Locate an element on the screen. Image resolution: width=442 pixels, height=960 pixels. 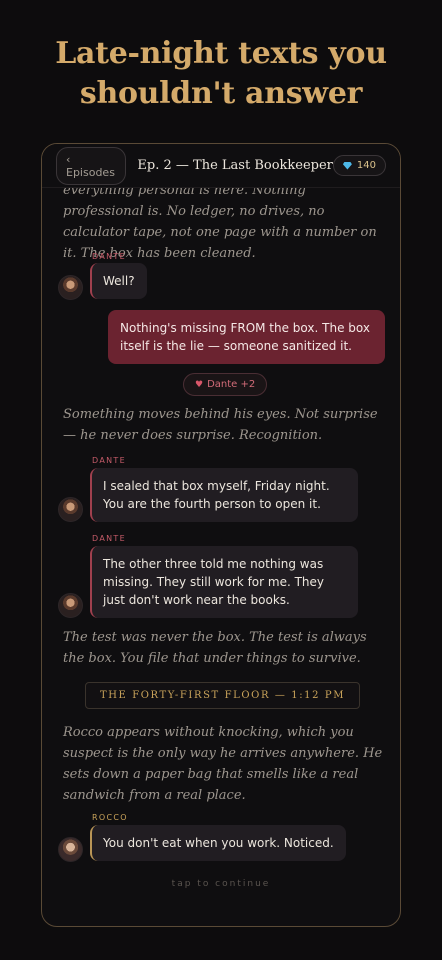
affinity-badge: ♥ Dante +2 is located at coordinates (225, 384).